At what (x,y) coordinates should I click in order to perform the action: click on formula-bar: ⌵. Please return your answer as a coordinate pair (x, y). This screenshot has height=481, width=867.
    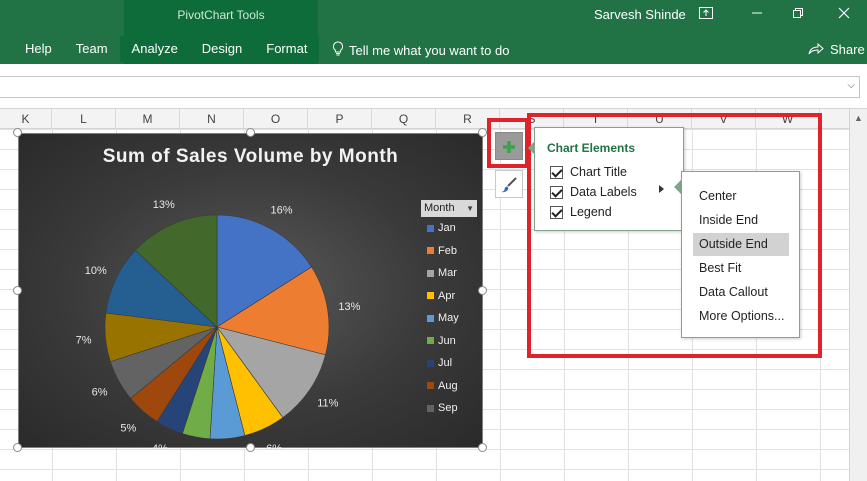
    Looking at the image, I should click on (433, 86).